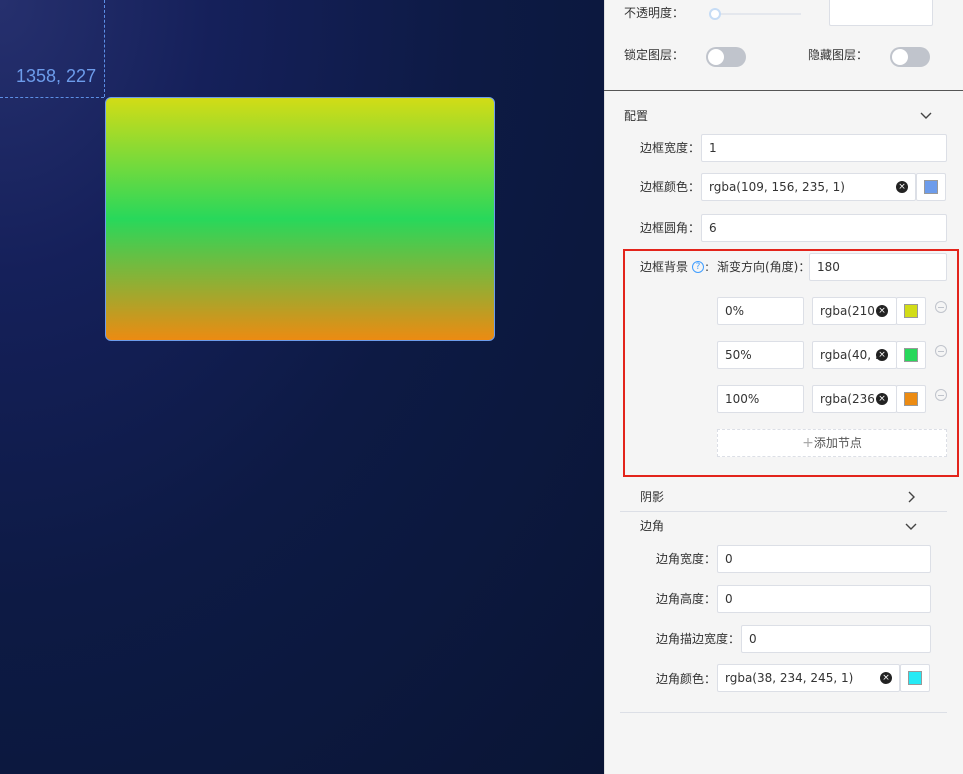 This screenshot has width=963, height=774. Describe the element at coordinates (652, 526) in the screenshot. I see `corner-section-title: 边角` at that location.